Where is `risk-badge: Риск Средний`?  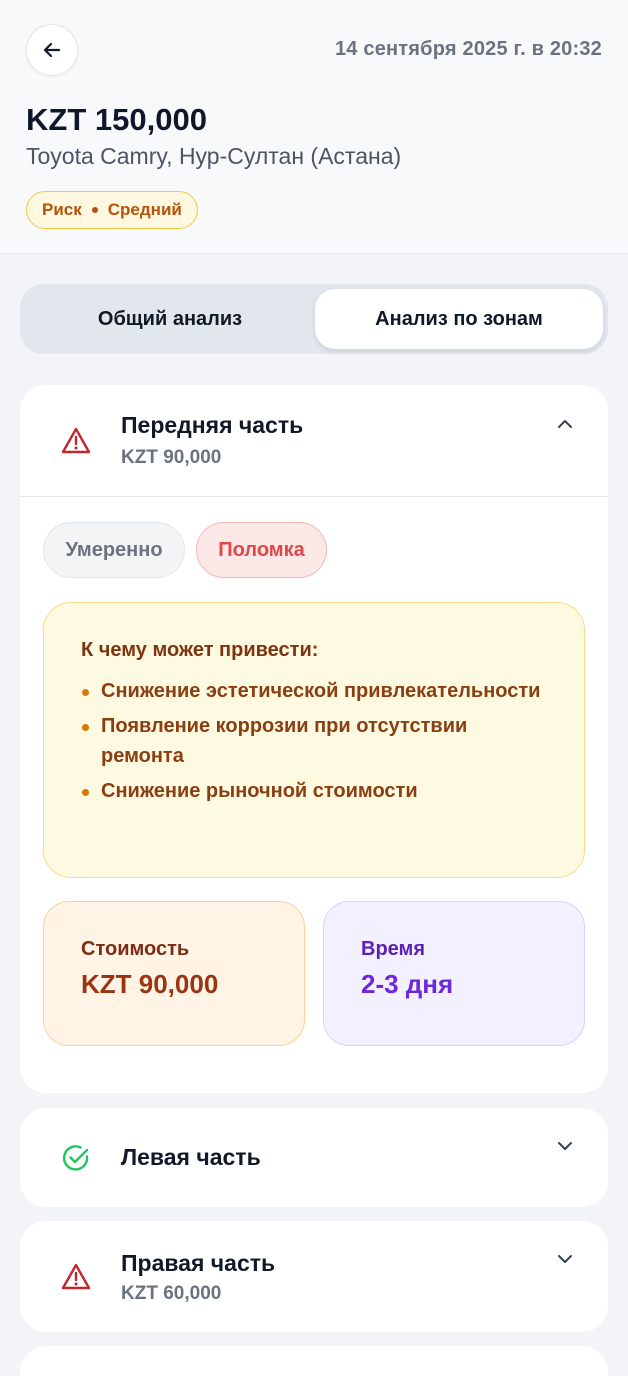
risk-badge: Риск Средний is located at coordinates (112, 210).